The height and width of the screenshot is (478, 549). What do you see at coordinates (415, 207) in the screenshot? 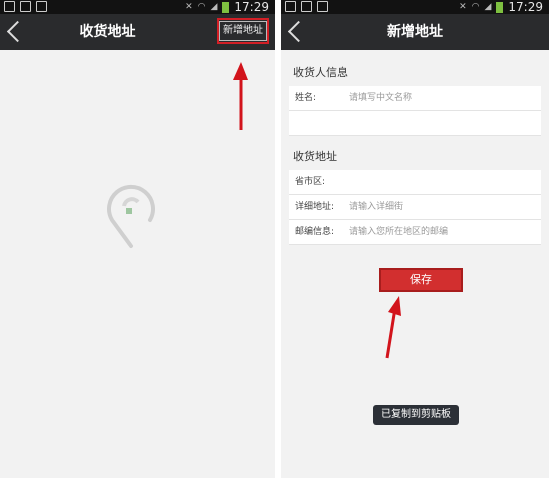
I see `detail-address-field: 详细地址: 请输入详细街` at bounding box center [415, 207].